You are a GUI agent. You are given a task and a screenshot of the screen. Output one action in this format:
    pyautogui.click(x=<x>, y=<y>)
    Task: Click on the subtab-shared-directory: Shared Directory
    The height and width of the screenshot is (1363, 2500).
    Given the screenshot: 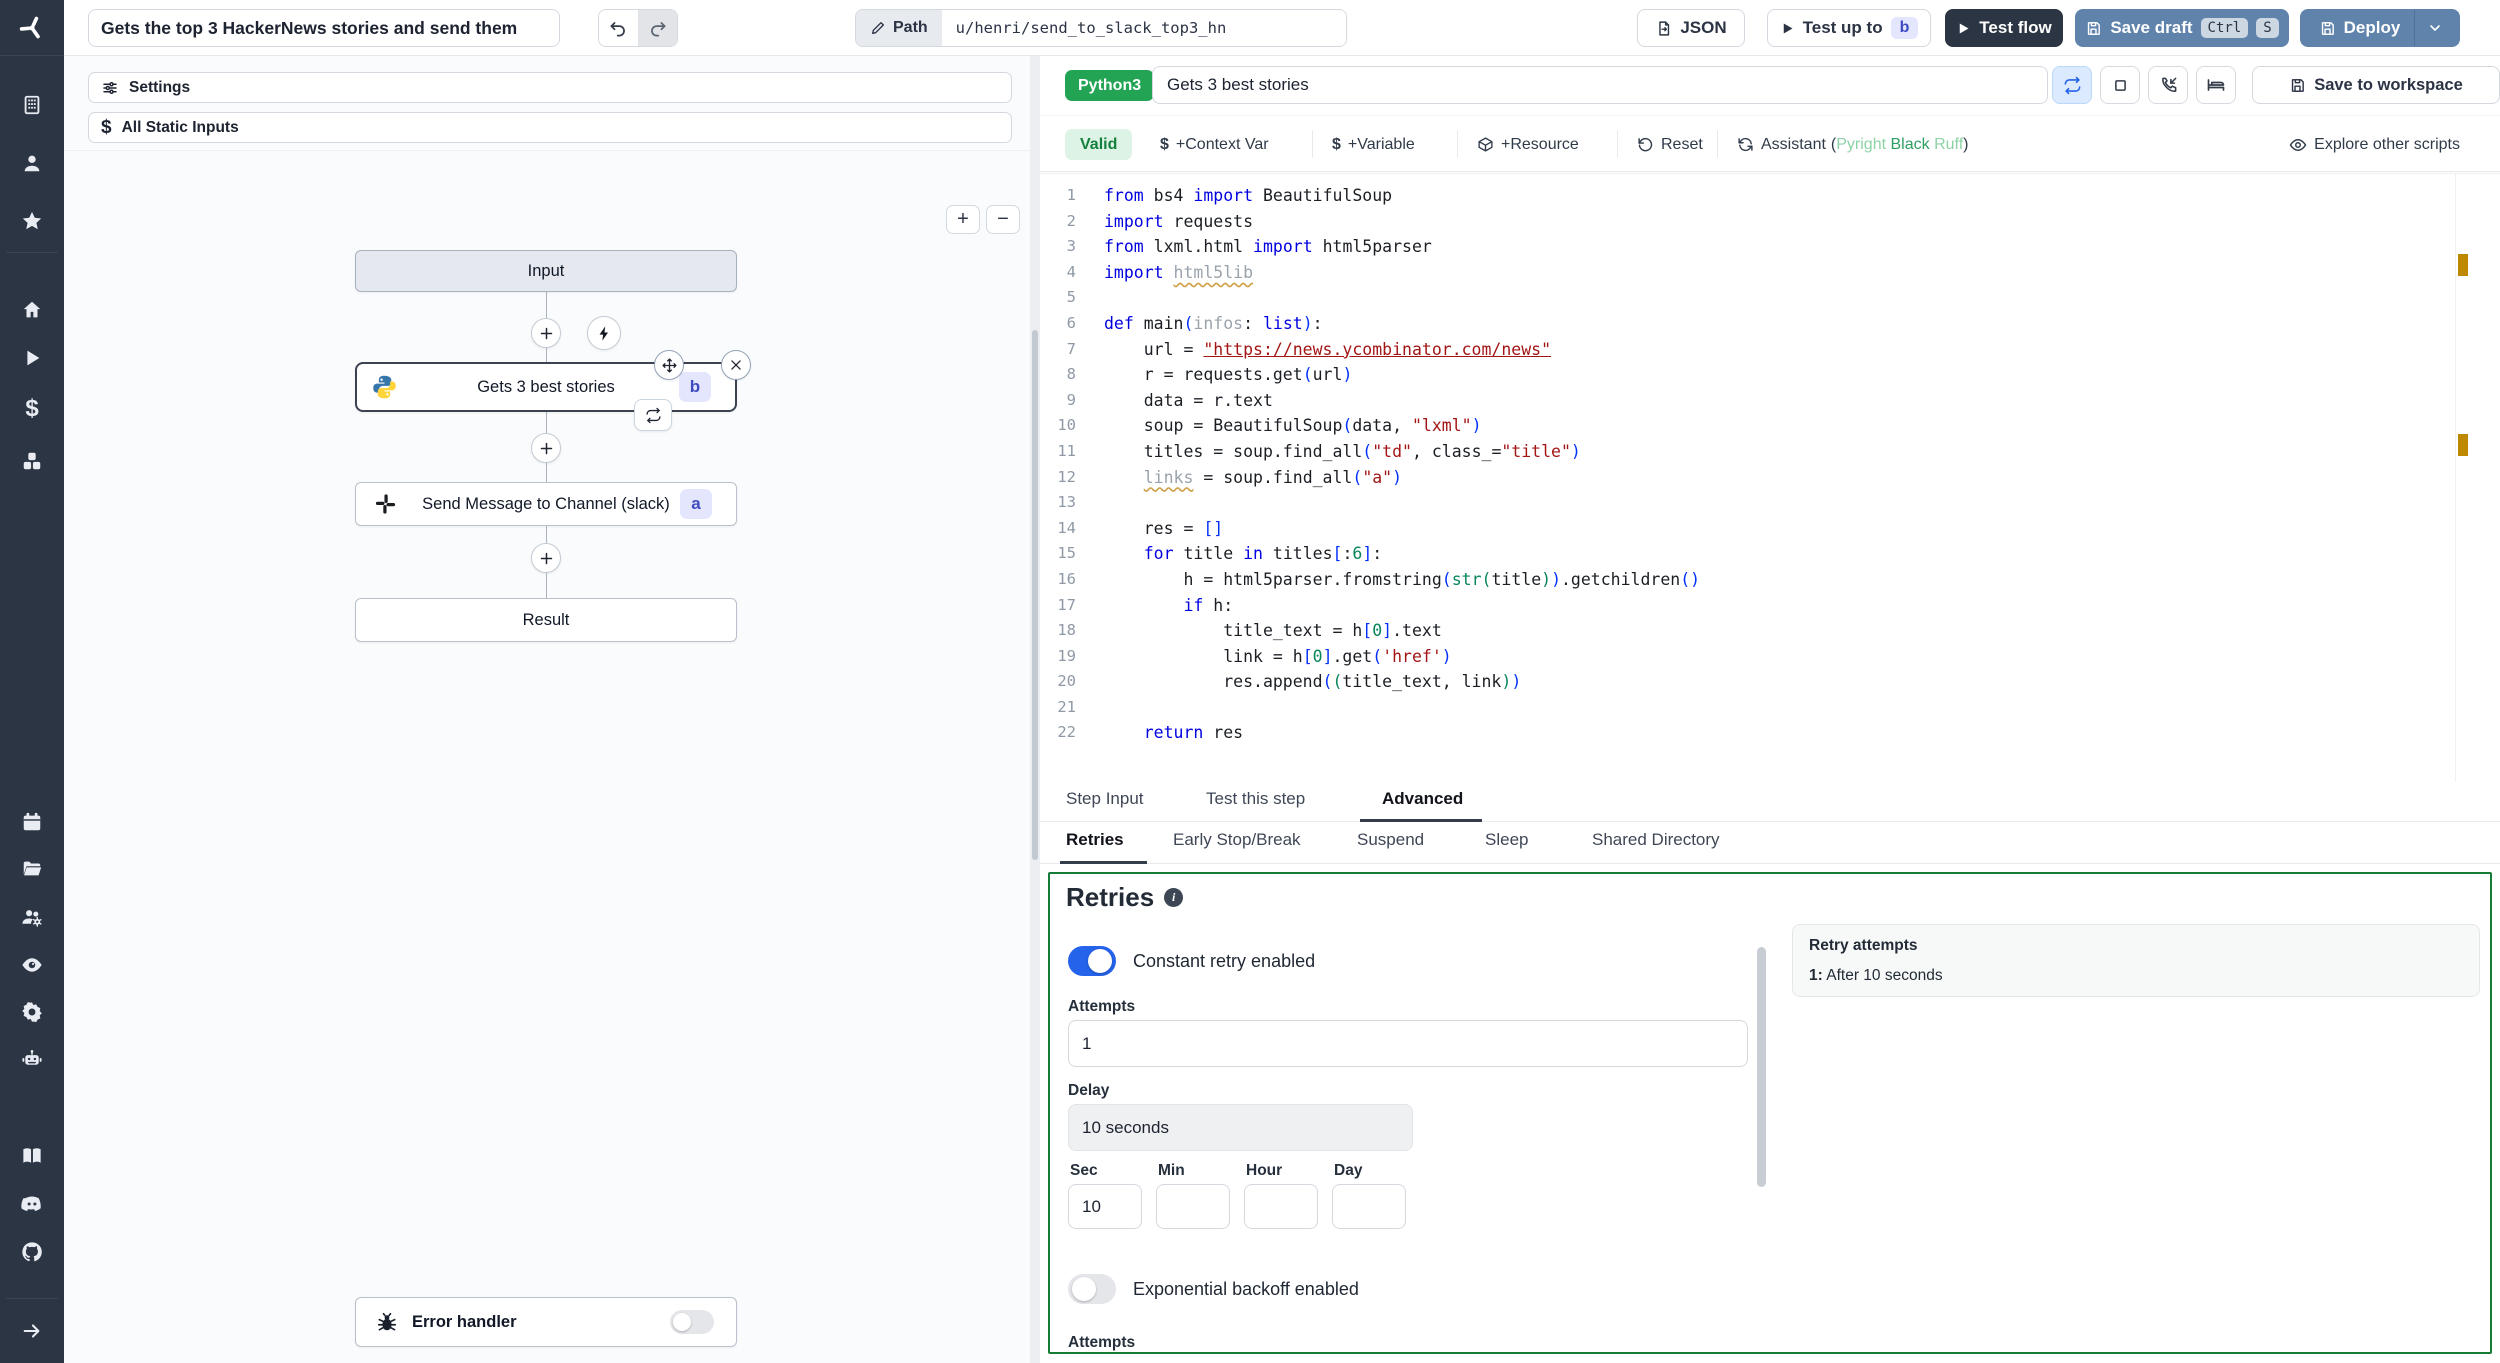 What is the action you would take?
    pyautogui.click(x=1656, y=840)
    